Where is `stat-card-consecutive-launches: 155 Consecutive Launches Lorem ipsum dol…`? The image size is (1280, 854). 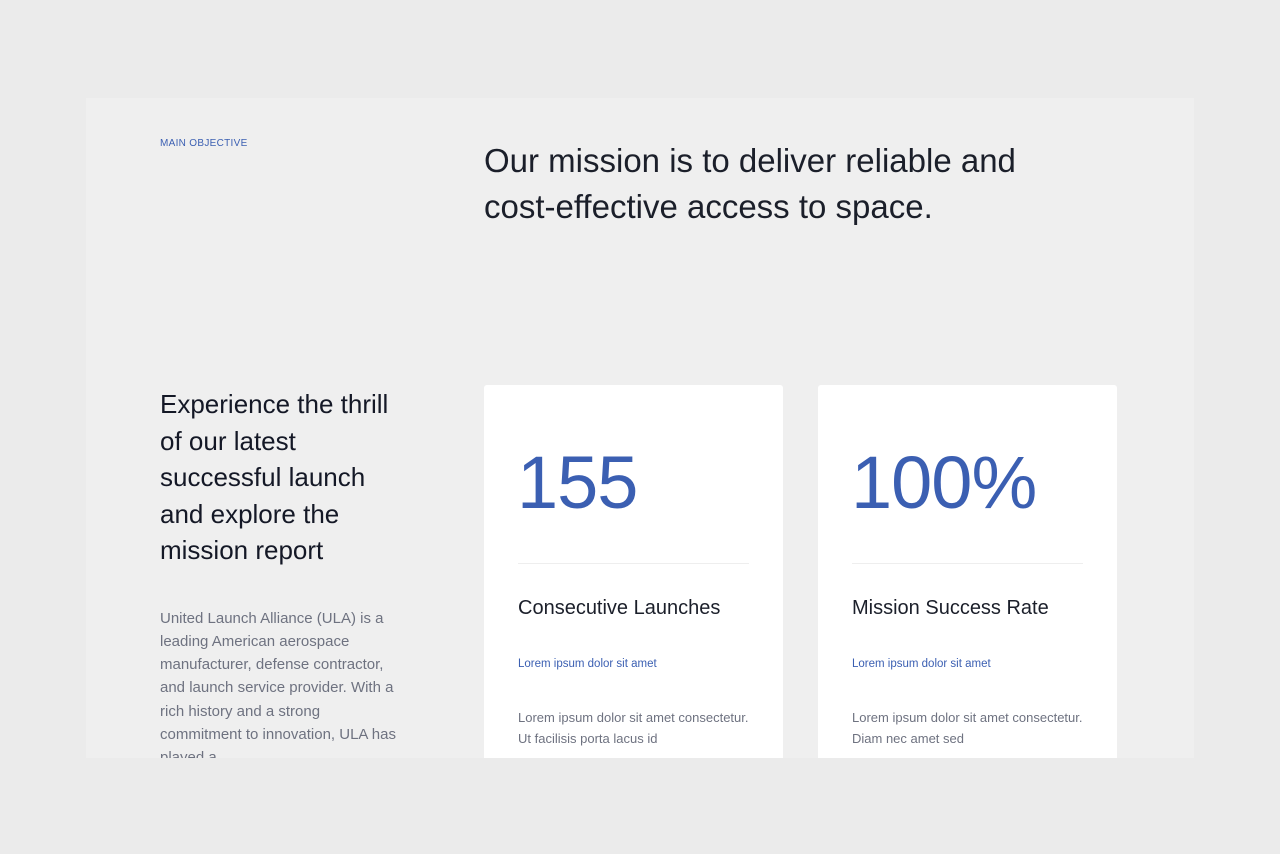
stat-card-consecutive-launches: 155 Consecutive Launches Lorem ipsum dol… is located at coordinates (633, 571).